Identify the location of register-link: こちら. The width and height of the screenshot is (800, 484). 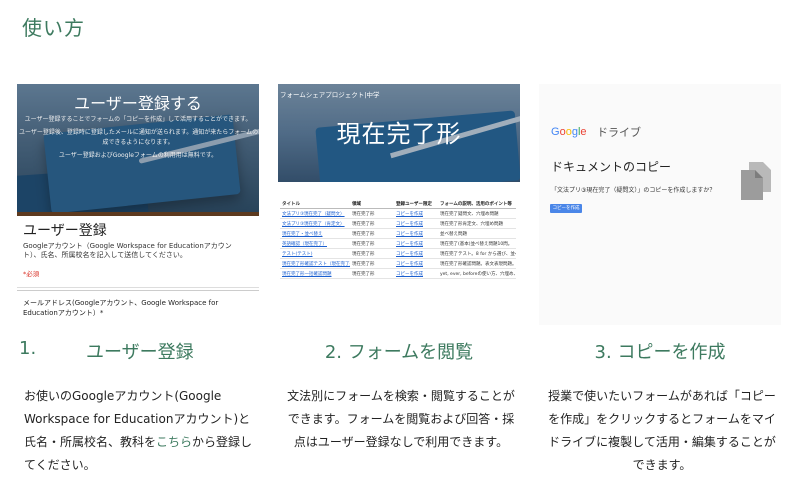
(174, 442).